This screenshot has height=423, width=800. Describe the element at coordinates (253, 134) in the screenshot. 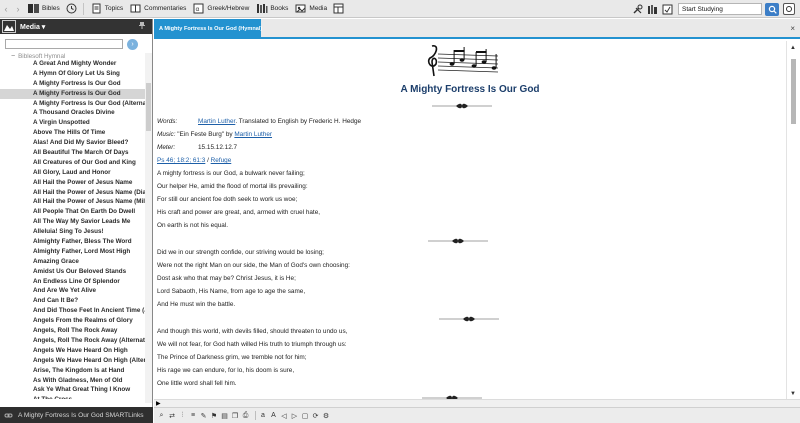

I see `music-author-link: Martin Luther` at that location.